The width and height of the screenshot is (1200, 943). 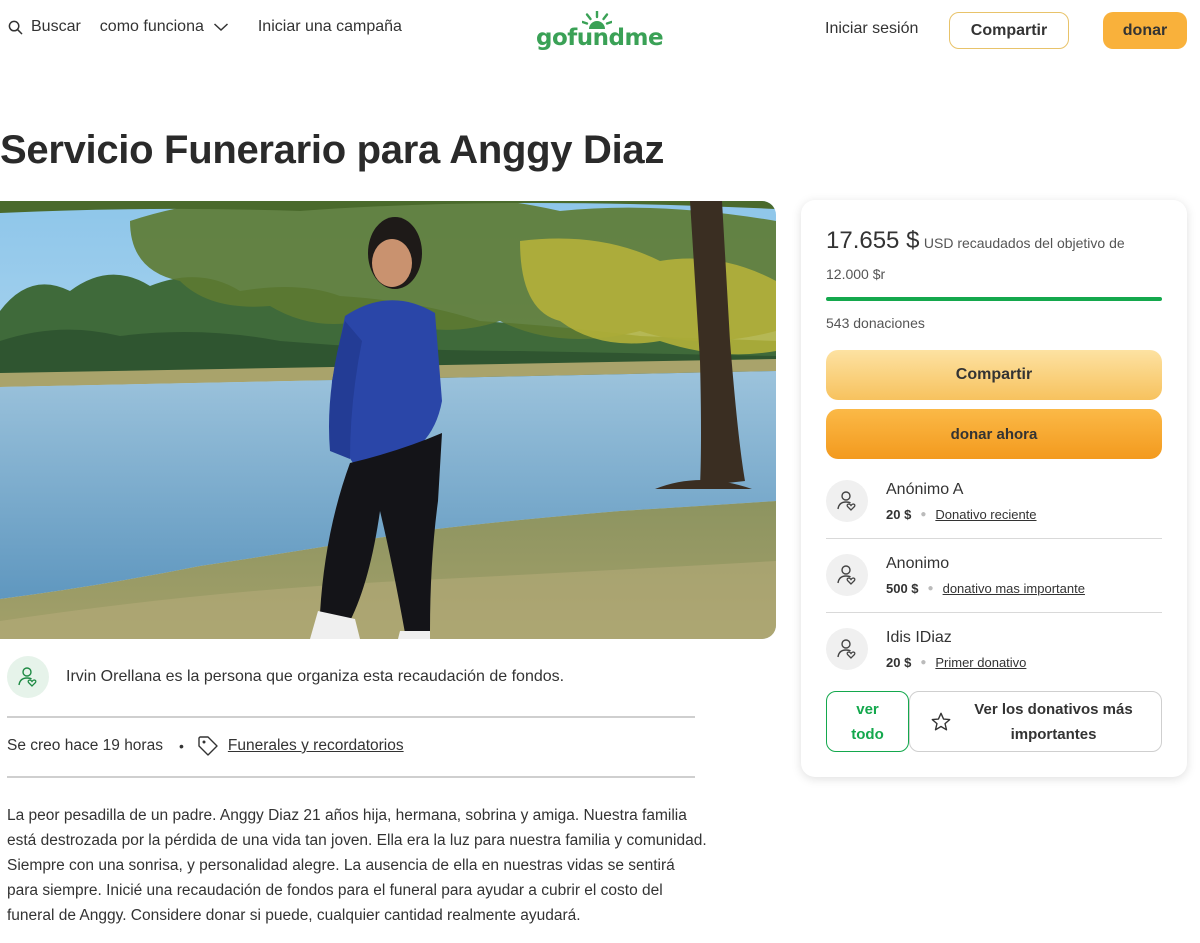 What do you see at coordinates (919, 637) in the screenshot?
I see `donor-name: Idis IDiaz` at bounding box center [919, 637].